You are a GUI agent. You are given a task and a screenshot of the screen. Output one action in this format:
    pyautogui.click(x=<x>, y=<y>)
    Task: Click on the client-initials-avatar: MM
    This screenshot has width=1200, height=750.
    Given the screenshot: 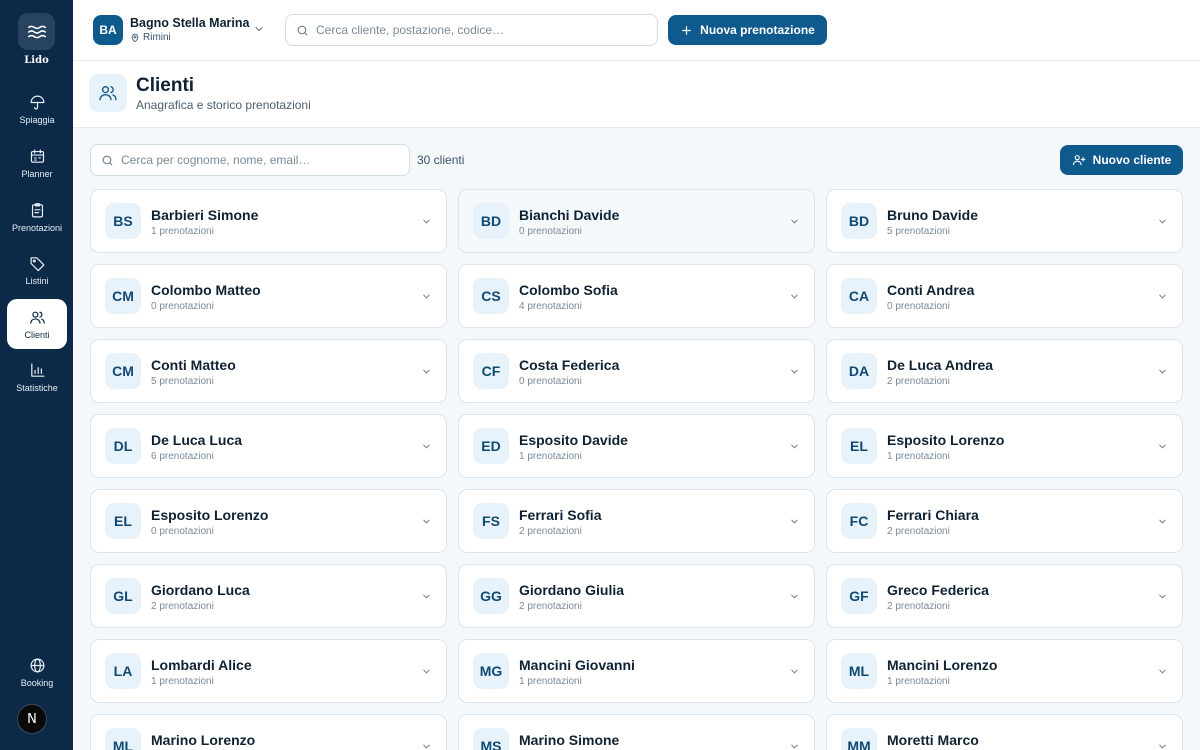 What is the action you would take?
    pyautogui.click(x=859, y=739)
    